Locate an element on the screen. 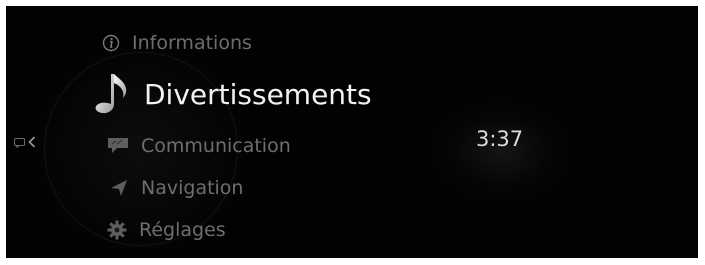 This screenshot has width=705, height=265. chevron-left-icon is located at coordinates (32, 142).